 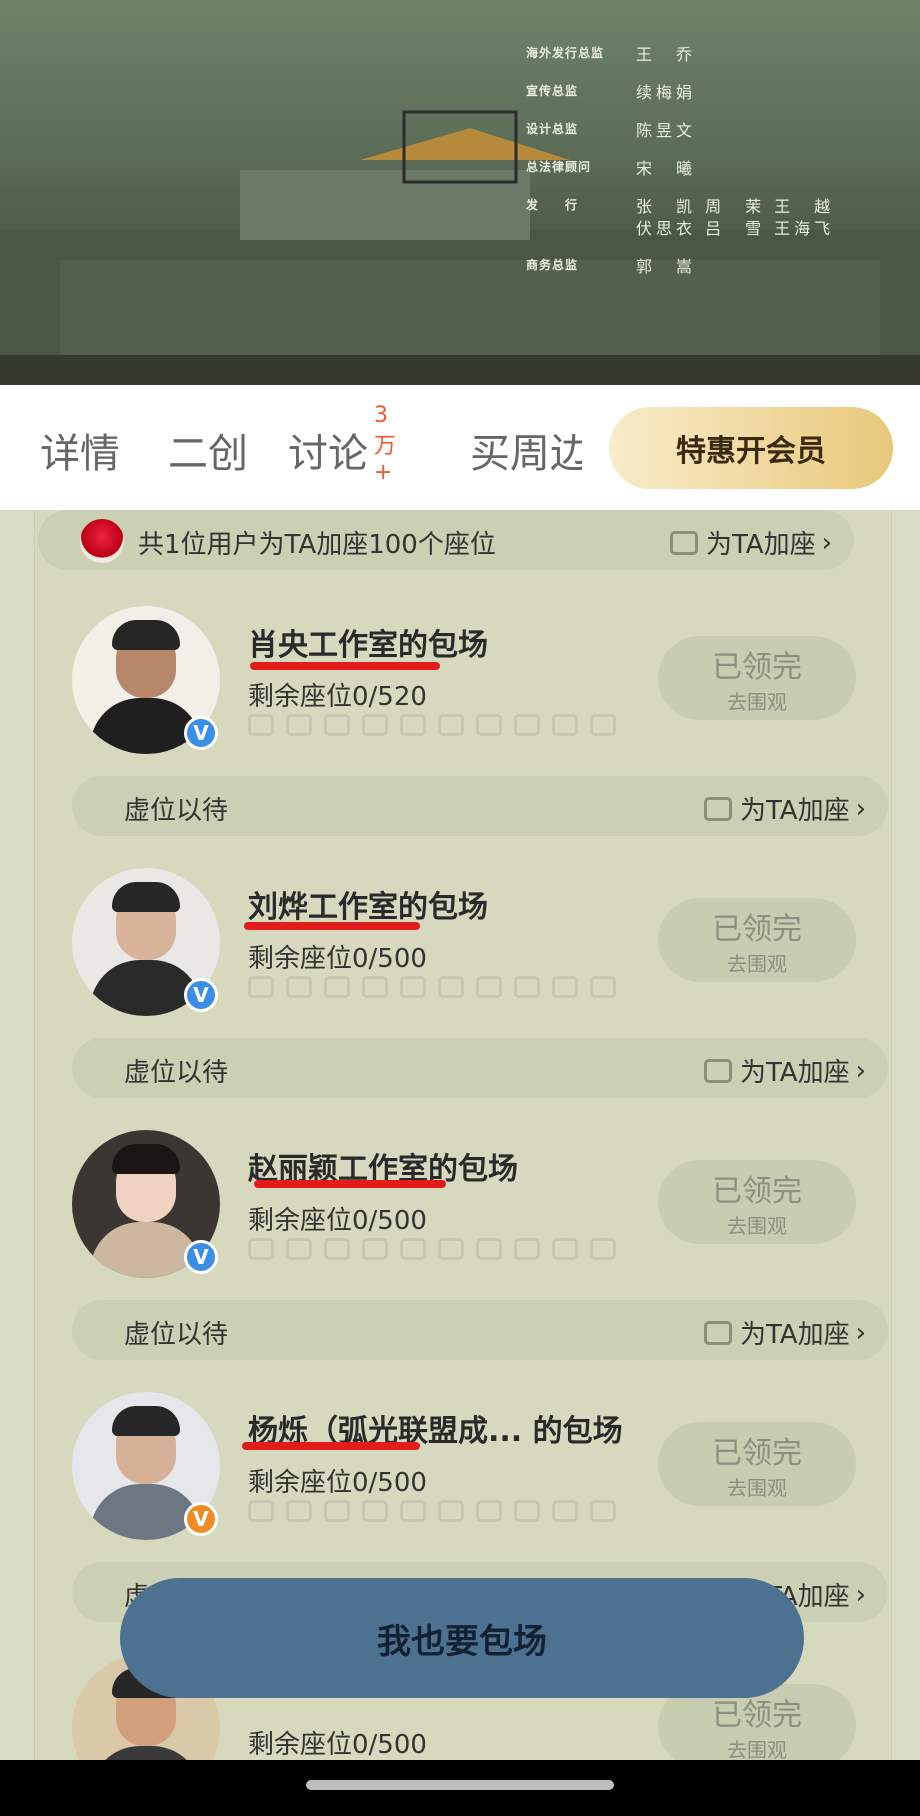 I want to click on tab-fan-creations: 二创, so click(x=208, y=450).